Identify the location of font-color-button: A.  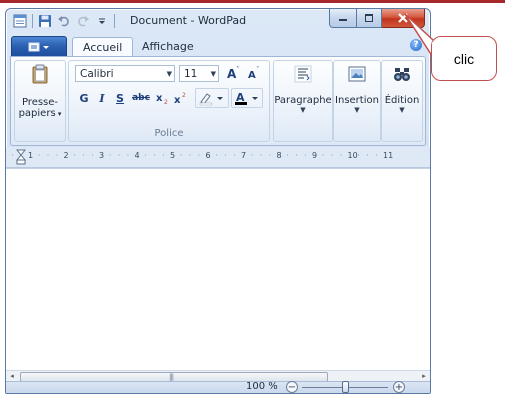
(247, 98).